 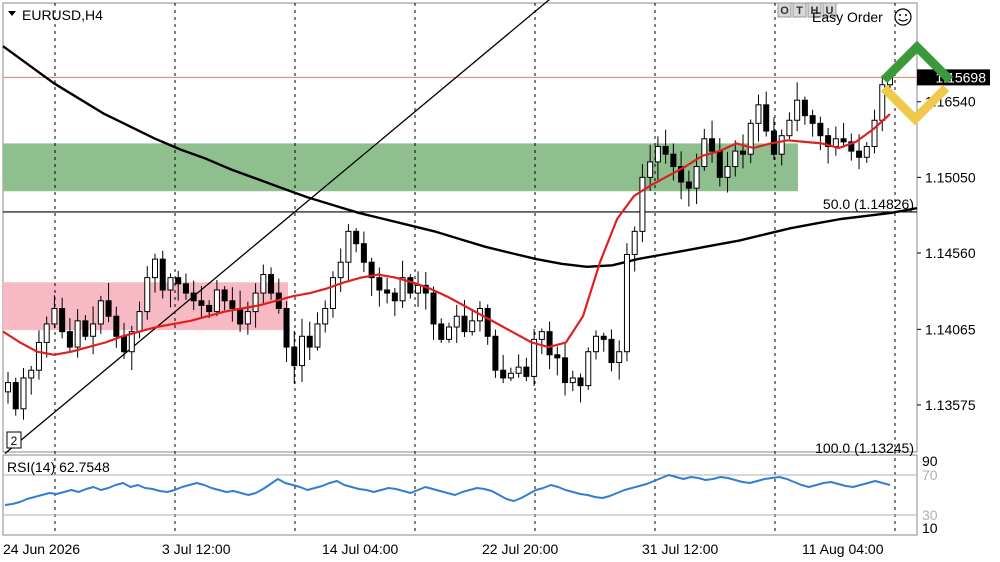 What do you see at coordinates (868, 204) in the screenshot?
I see `fibonacci-level-label: 50.0 (1.14826)` at bounding box center [868, 204].